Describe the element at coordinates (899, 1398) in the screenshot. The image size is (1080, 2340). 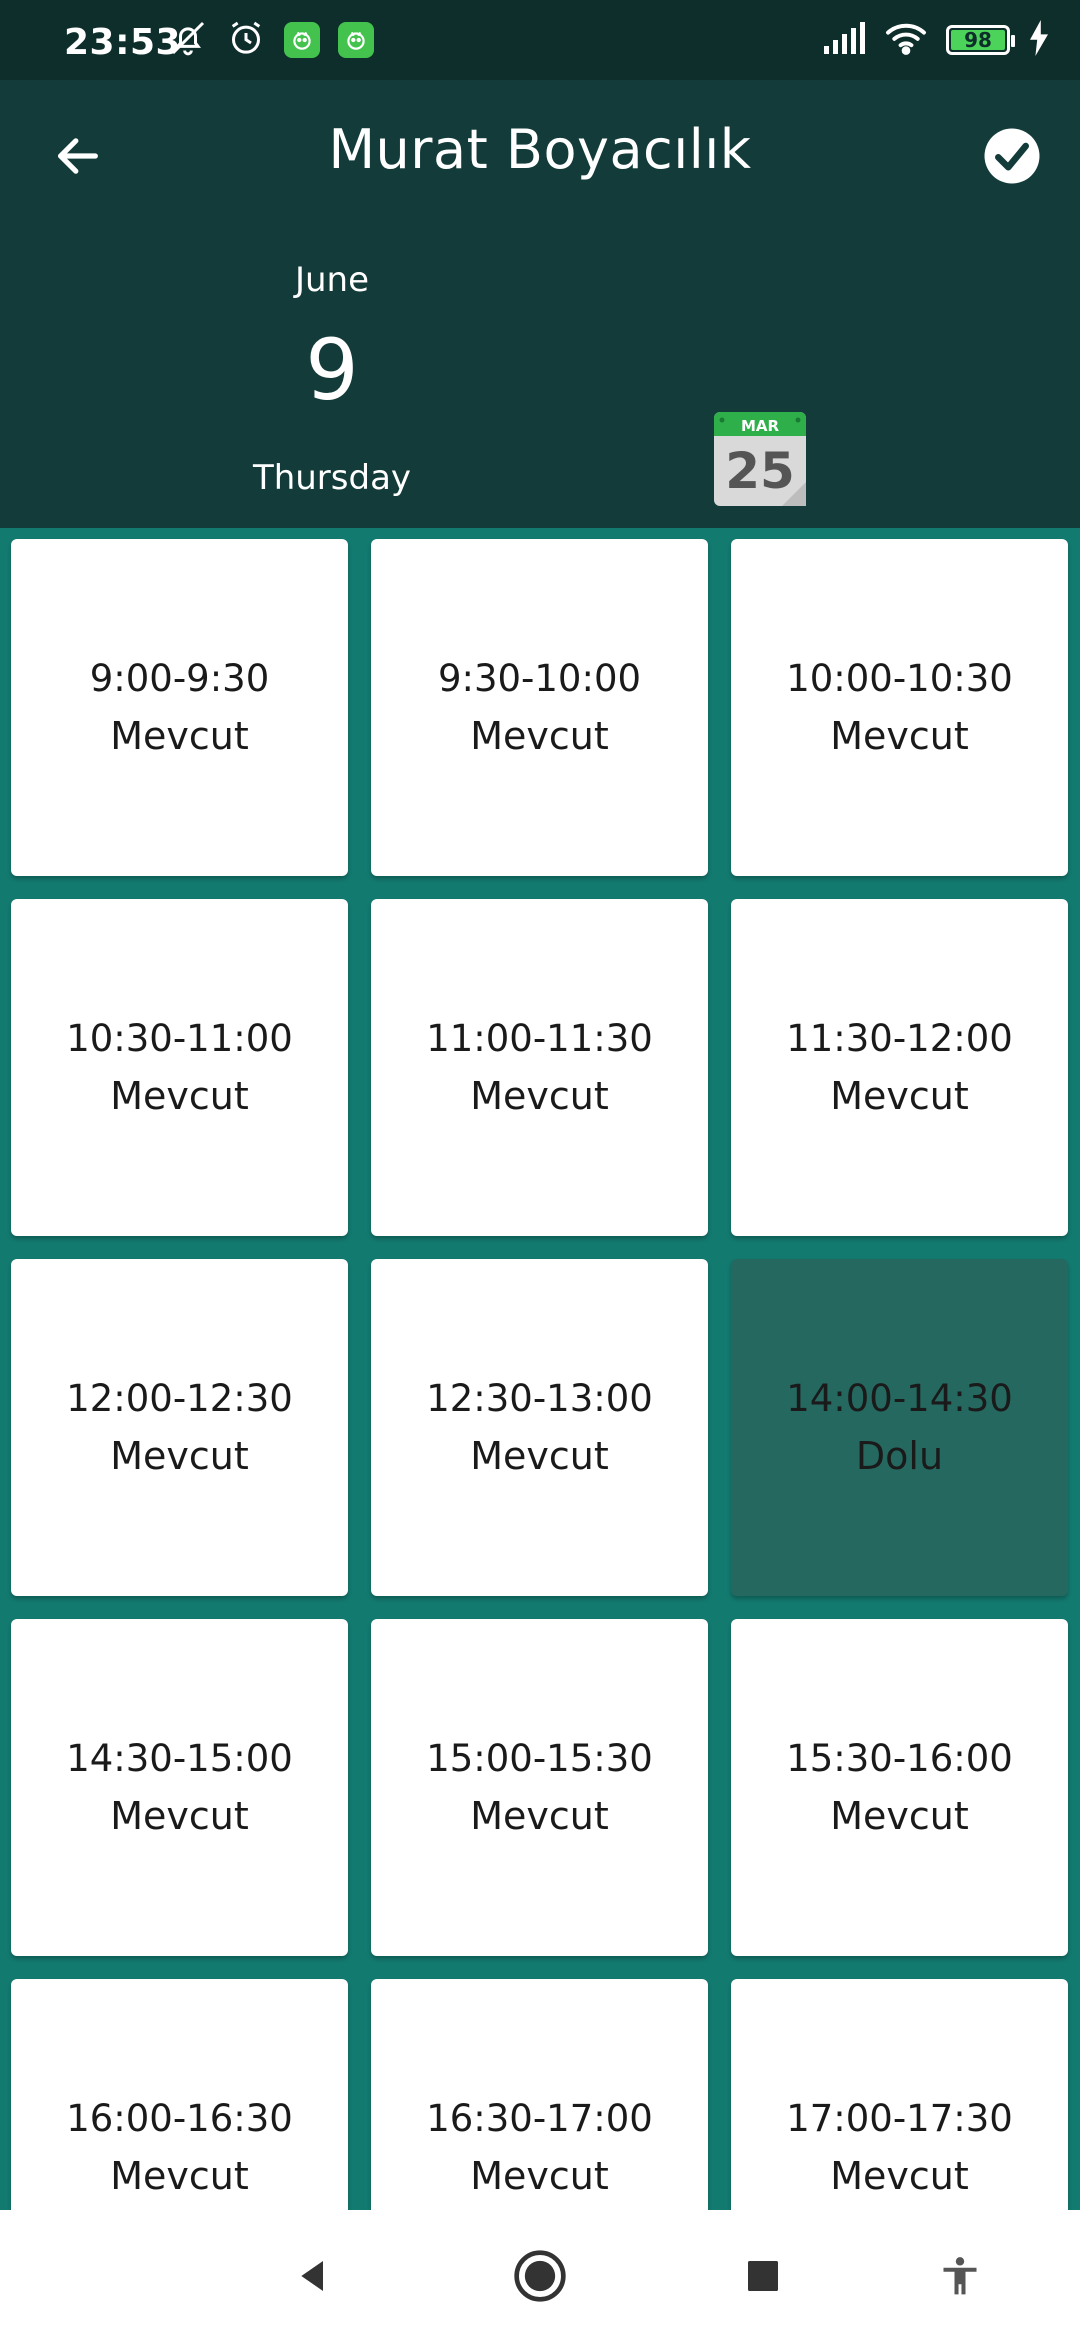
I see `slot-time: 14:00-14:30` at that location.